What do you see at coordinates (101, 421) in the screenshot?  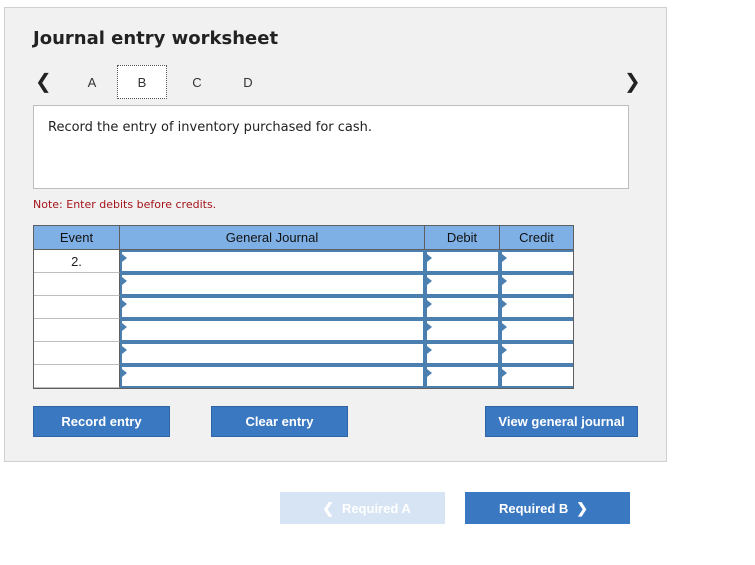 I see `record-entry-button: Record entry` at bounding box center [101, 421].